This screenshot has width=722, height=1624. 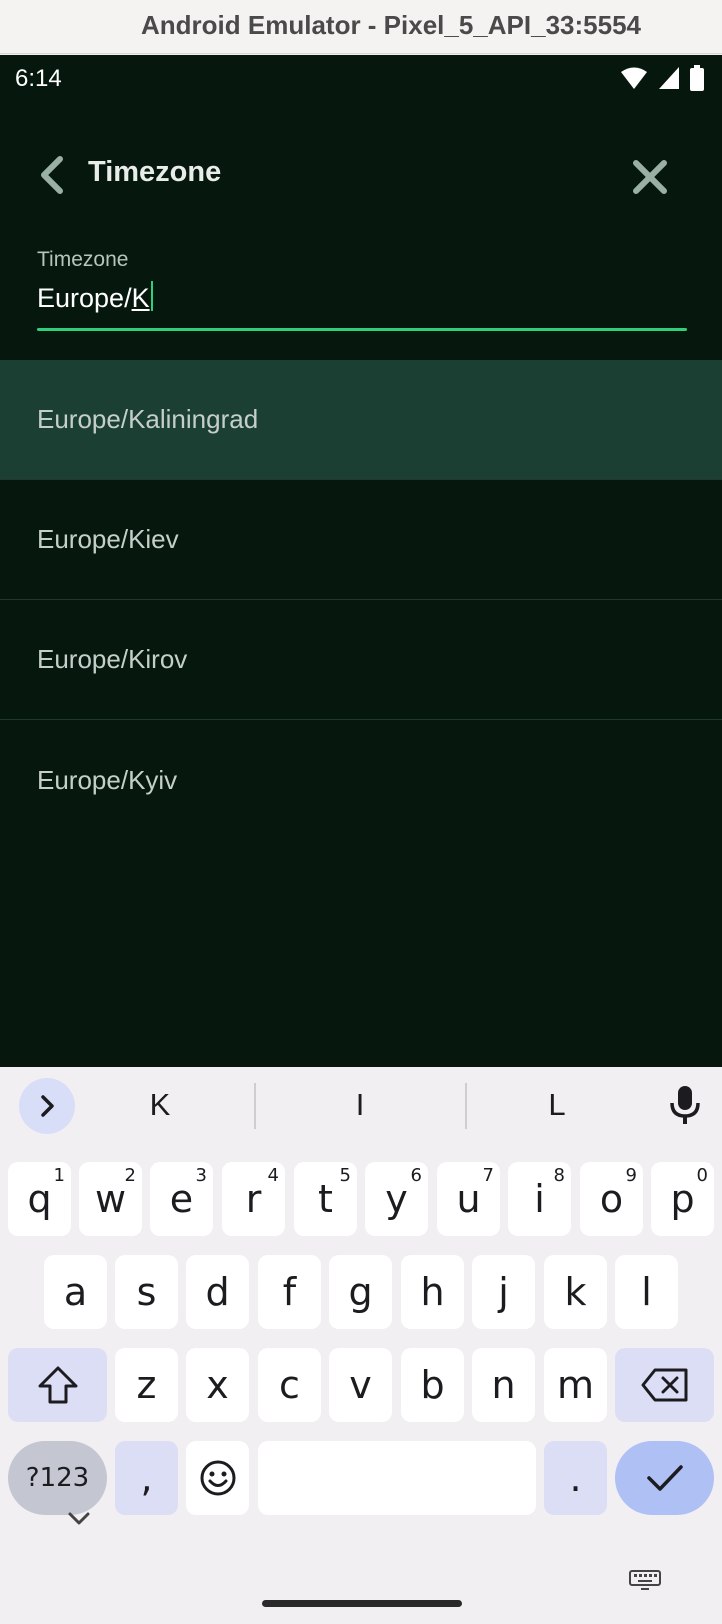 I want to click on backspace-key, so click(x=664, y=1385).